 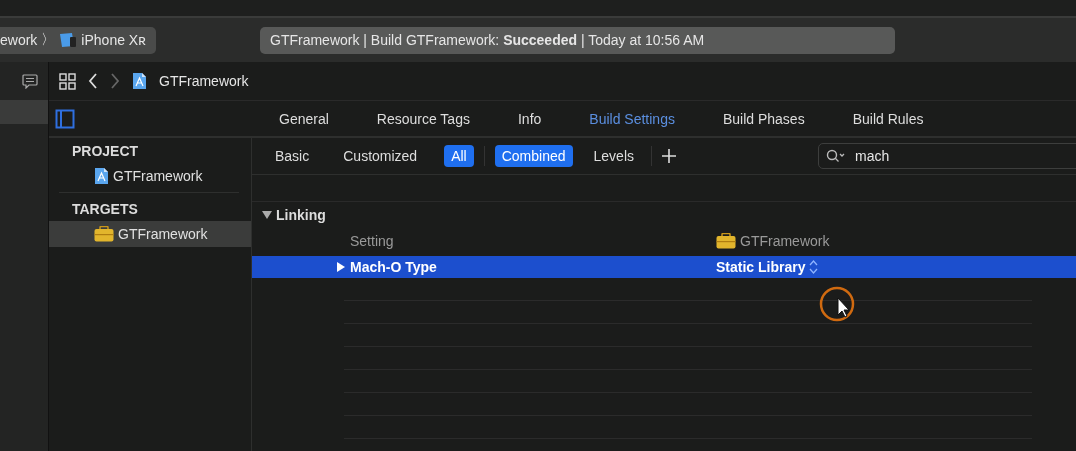 What do you see at coordinates (93, 81) in the screenshot?
I see `back-icon` at bounding box center [93, 81].